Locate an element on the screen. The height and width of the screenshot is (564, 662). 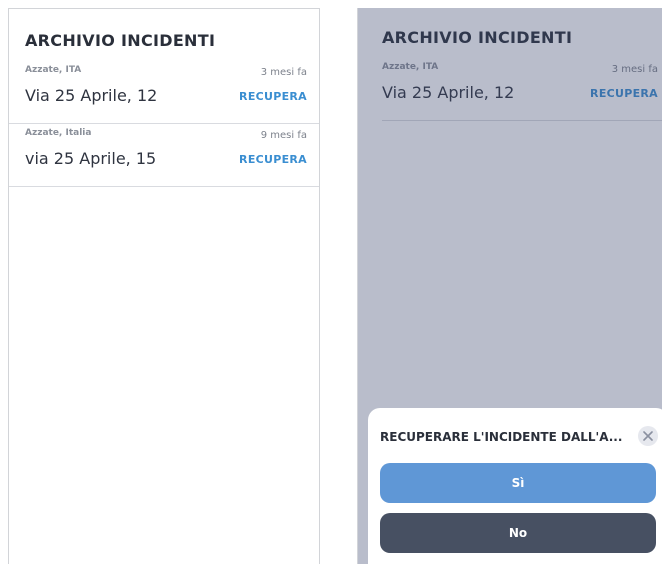
yes-button: Sì is located at coordinates (518, 483).